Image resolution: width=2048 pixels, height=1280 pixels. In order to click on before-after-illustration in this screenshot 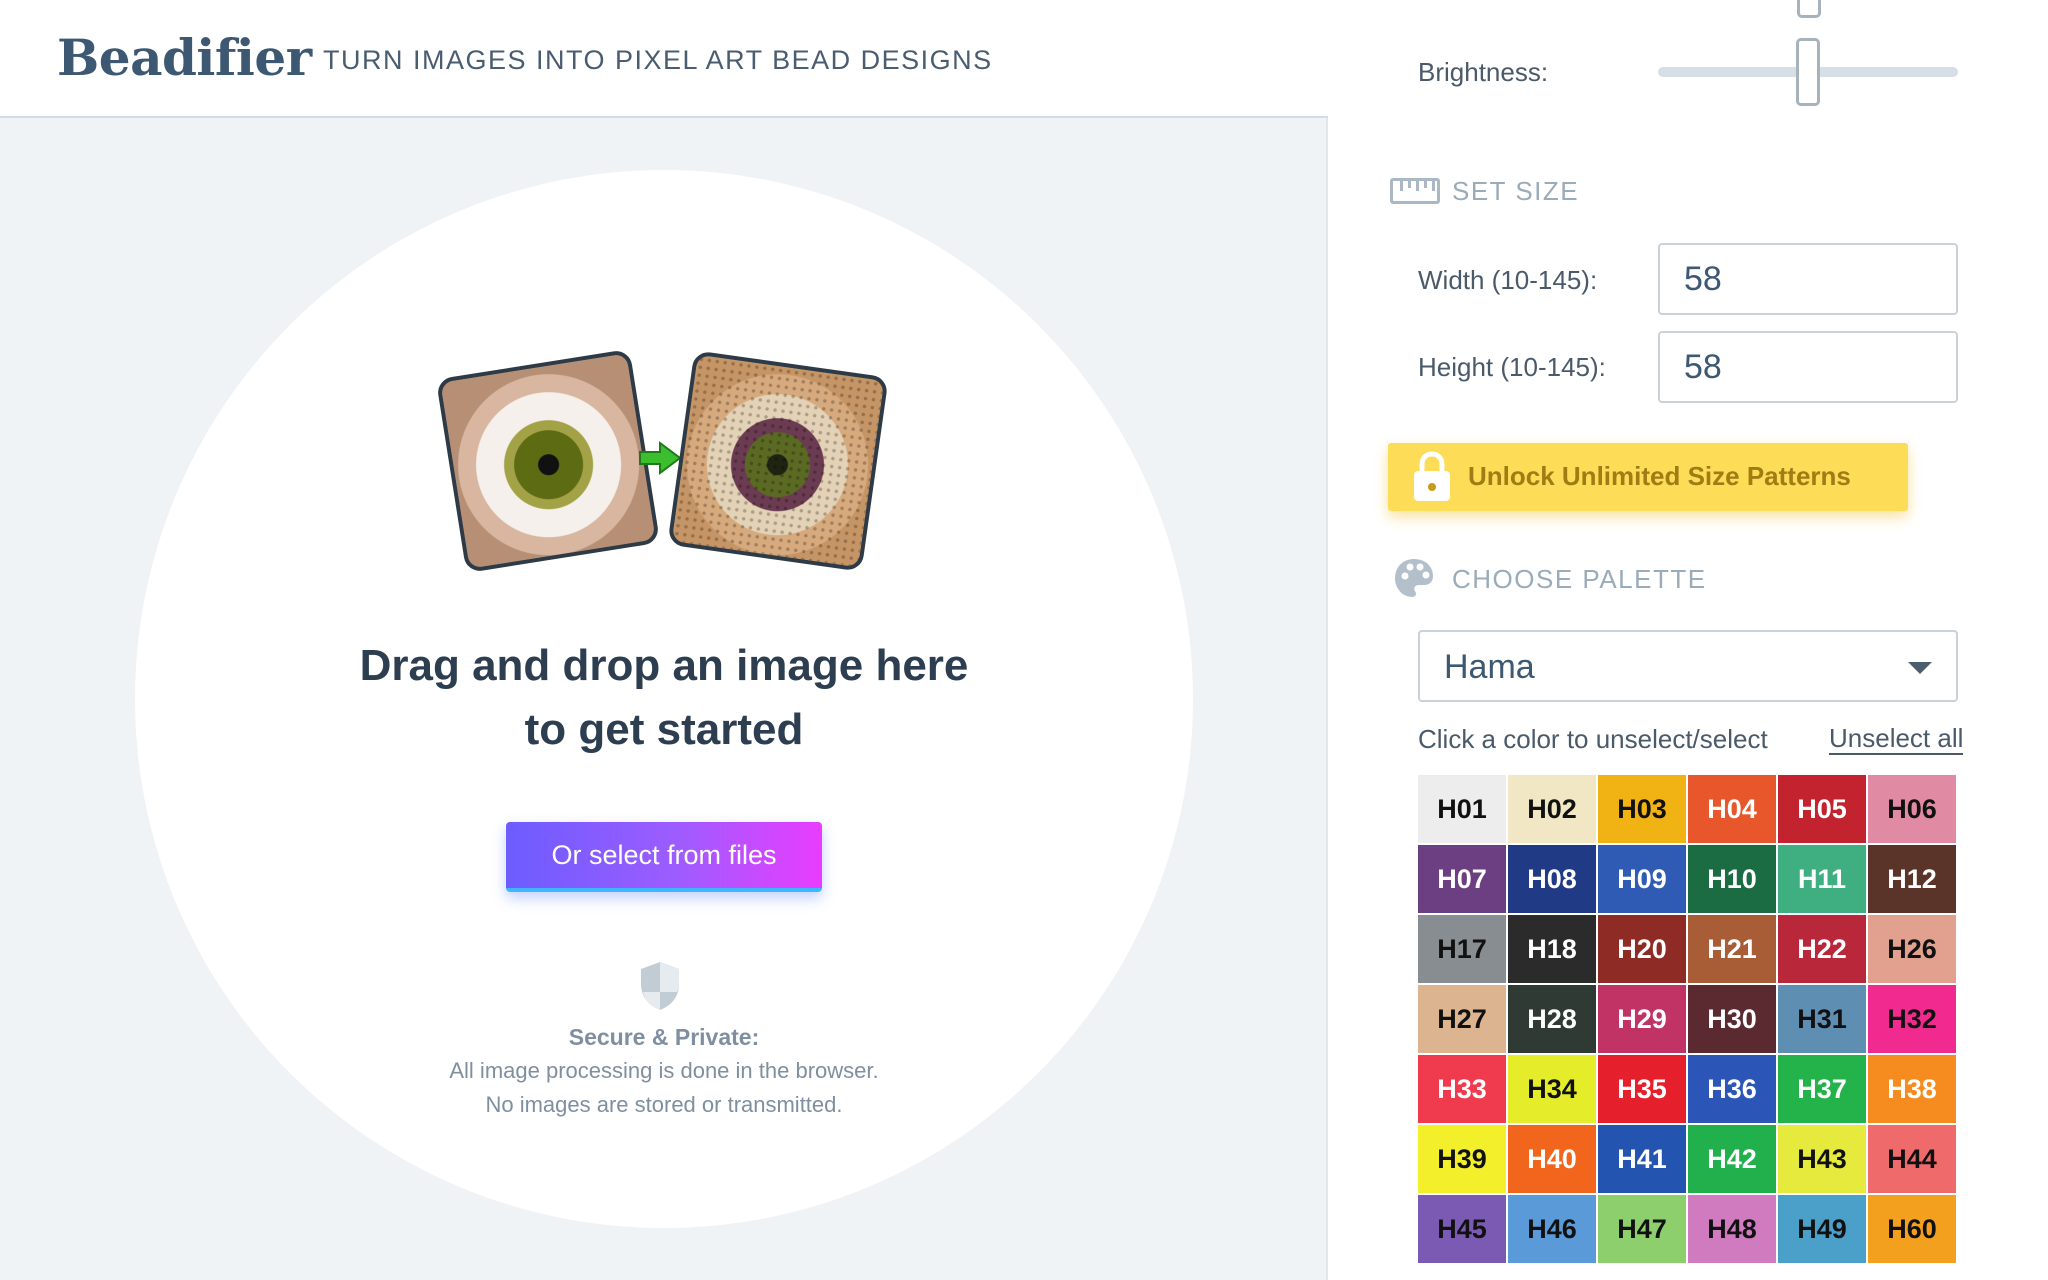, I will do `click(665, 460)`.